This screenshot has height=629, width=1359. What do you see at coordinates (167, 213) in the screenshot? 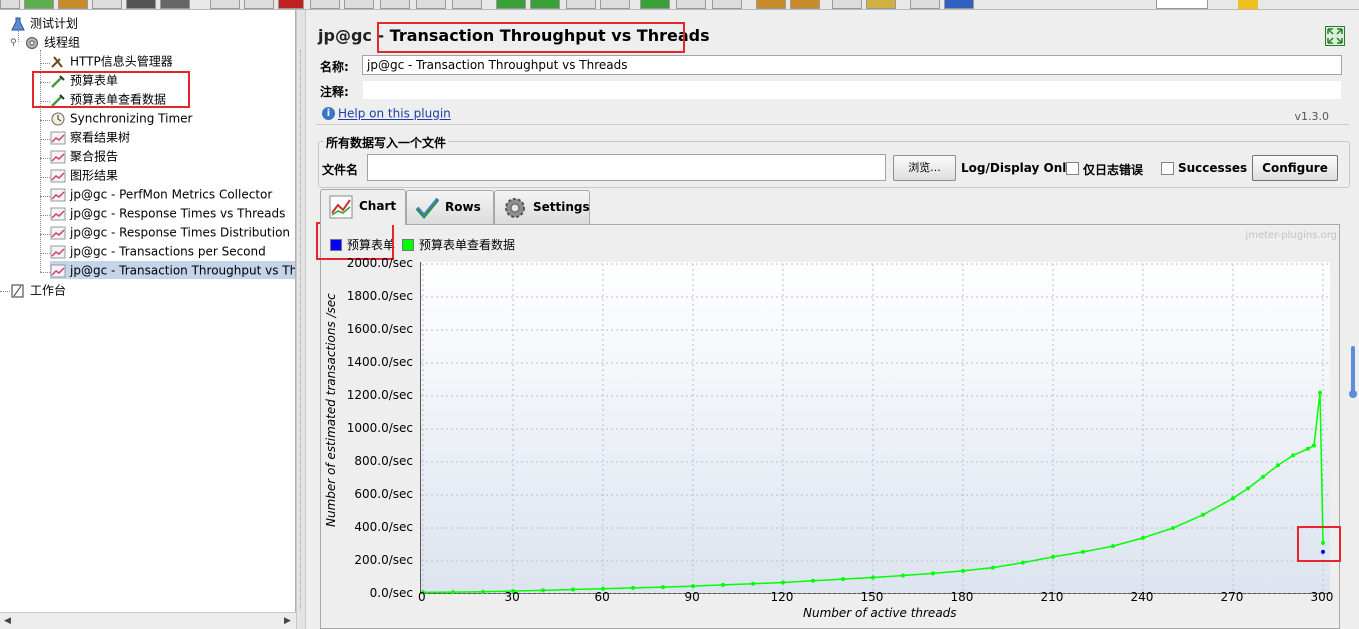
I see `tree-item-response-times-vs-threads: jp@gc - Response Times vs Threads` at bounding box center [167, 213].